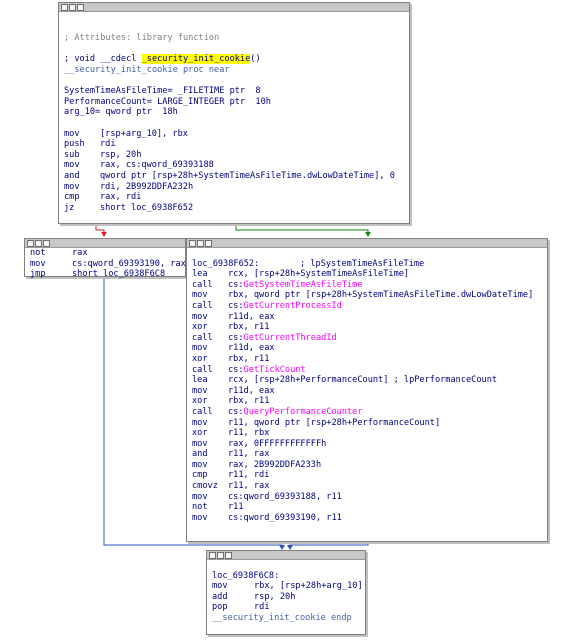 Image resolution: width=578 pixels, height=640 pixels. What do you see at coordinates (286, 607) in the screenshot?
I see `instruction-line: pop rdi` at bounding box center [286, 607].